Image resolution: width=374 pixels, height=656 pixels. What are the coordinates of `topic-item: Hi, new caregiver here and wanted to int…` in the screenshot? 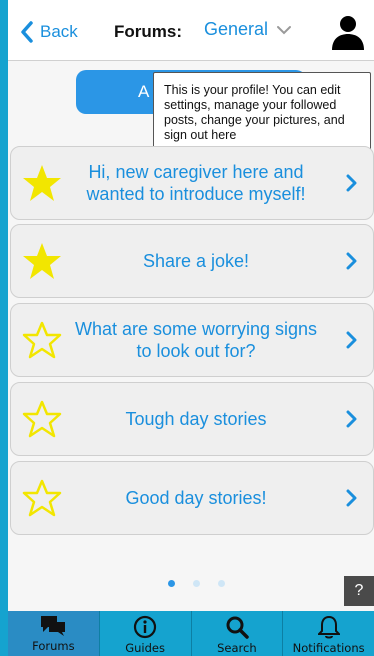 It's located at (192, 183).